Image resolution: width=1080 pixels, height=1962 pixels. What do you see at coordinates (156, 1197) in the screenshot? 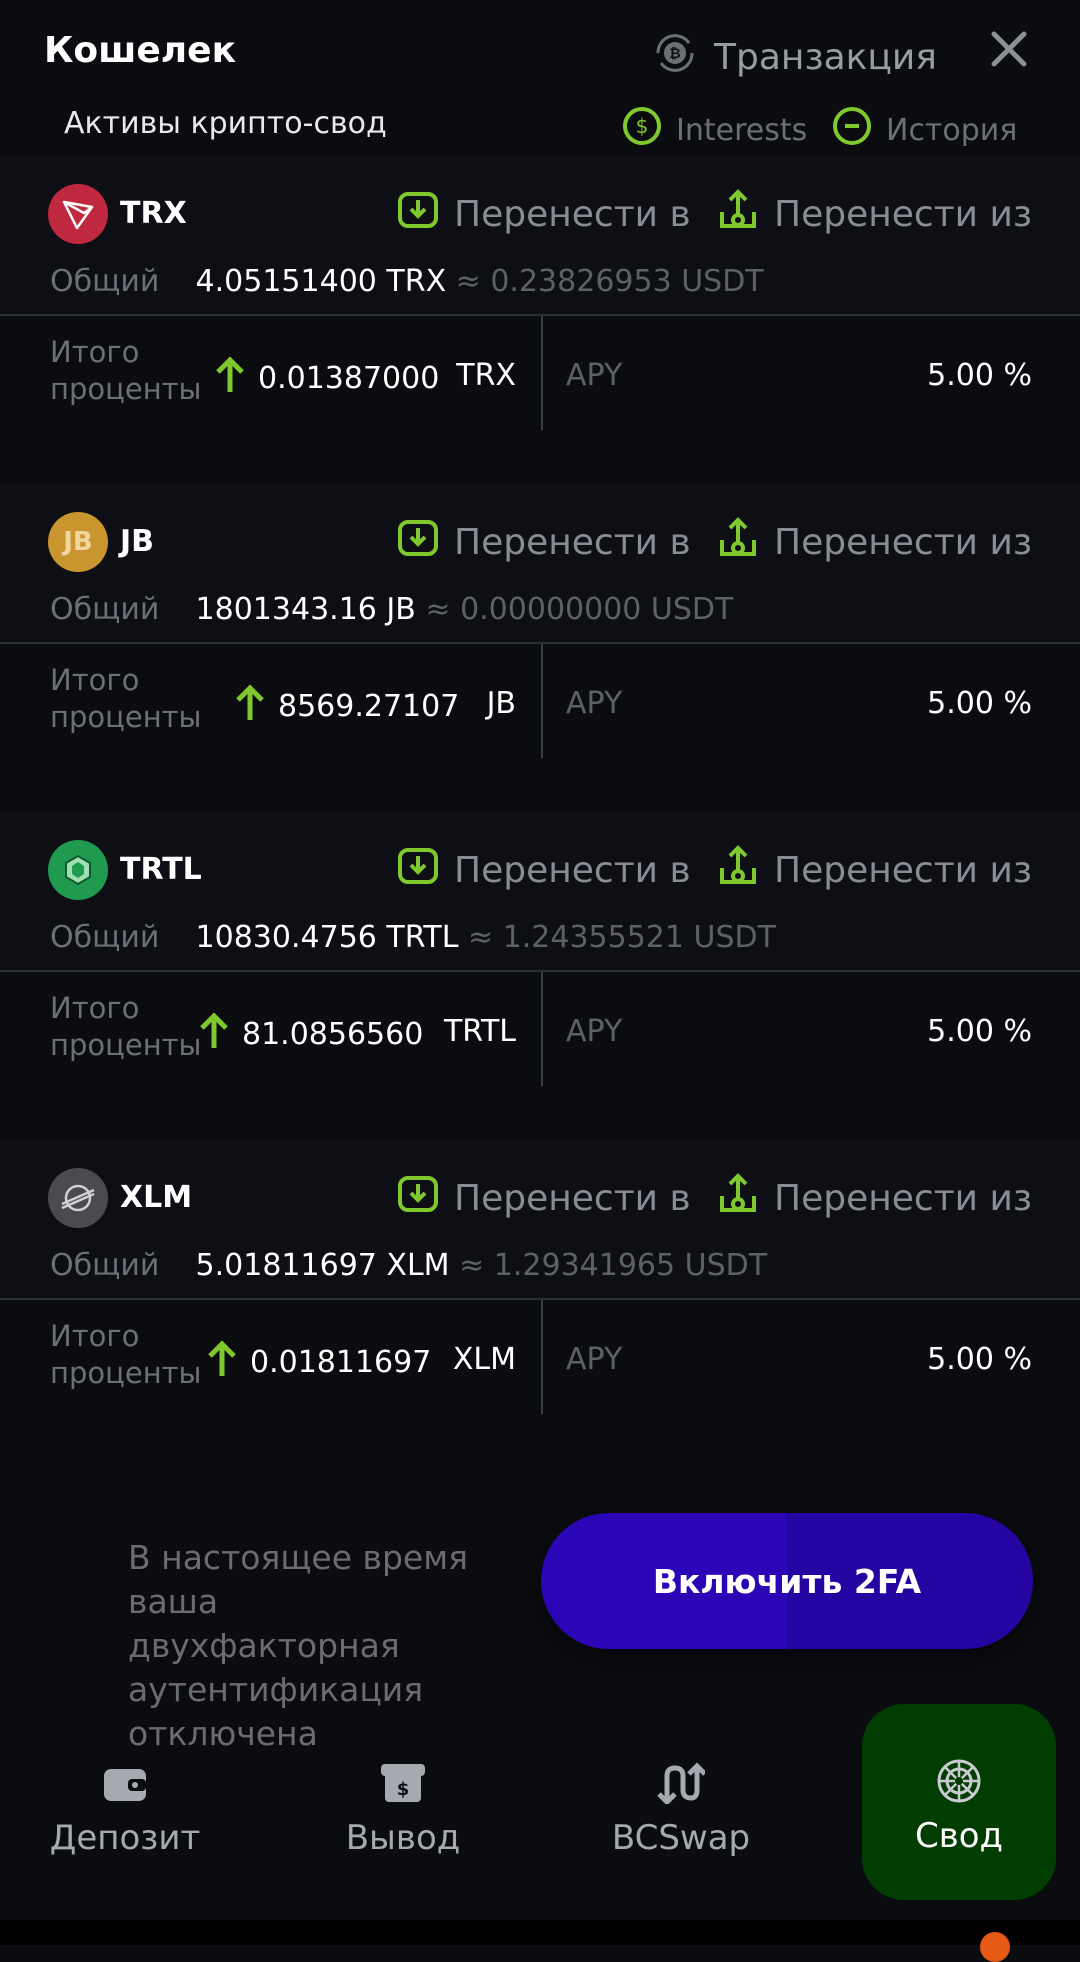
I see `coin-name: XLM` at bounding box center [156, 1197].